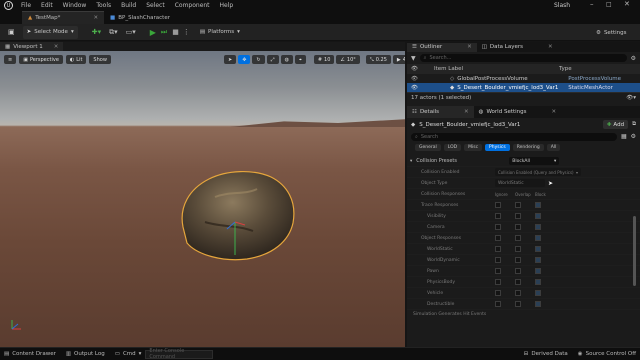 The height and width of the screenshot is (360, 640). What do you see at coordinates (514, 136) in the screenshot?
I see `details-search-input: ⌕ Search` at bounding box center [514, 136].